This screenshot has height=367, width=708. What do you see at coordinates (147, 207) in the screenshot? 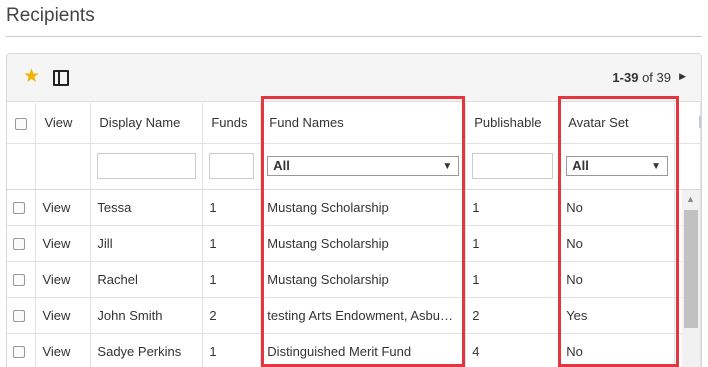
I see `display-name-cell: Tessa` at bounding box center [147, 207].